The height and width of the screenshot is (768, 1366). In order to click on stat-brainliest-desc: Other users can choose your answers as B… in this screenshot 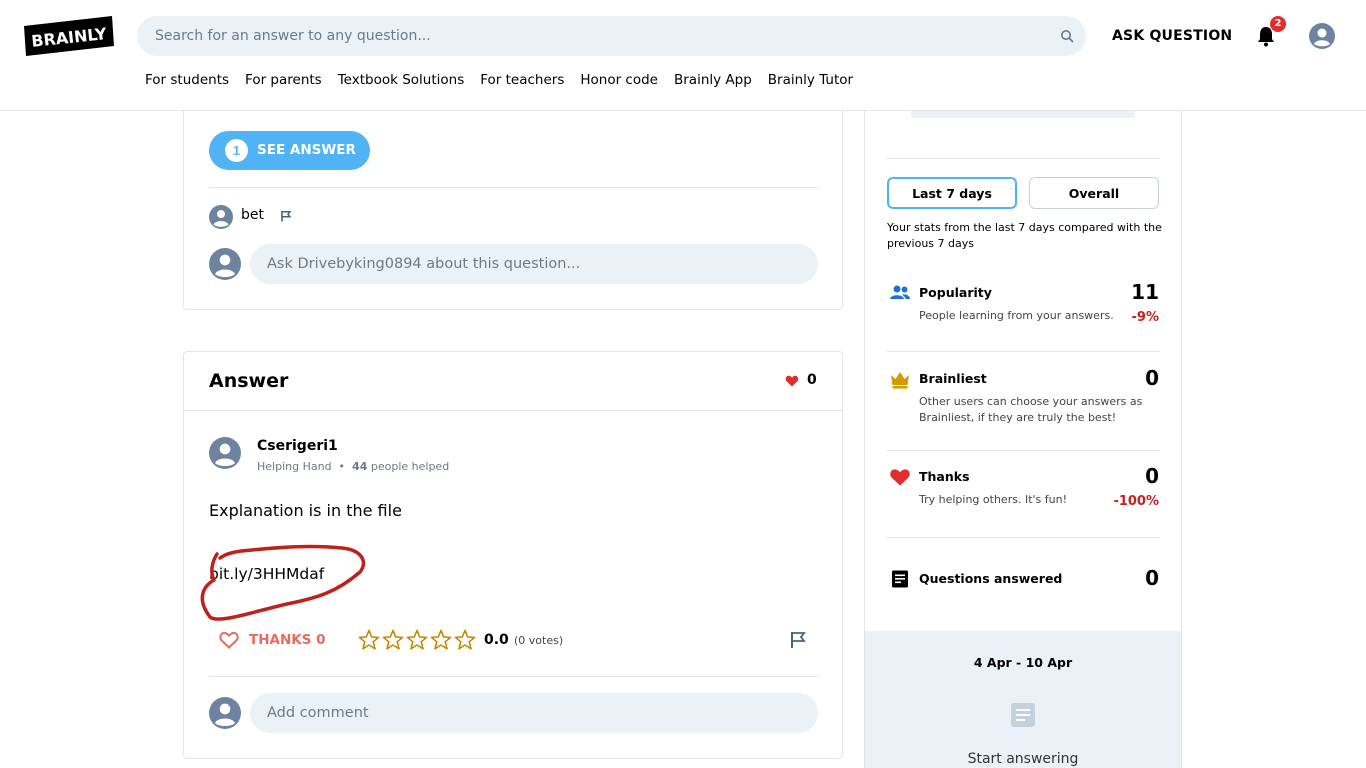, I will do `click(1031, 409)`.